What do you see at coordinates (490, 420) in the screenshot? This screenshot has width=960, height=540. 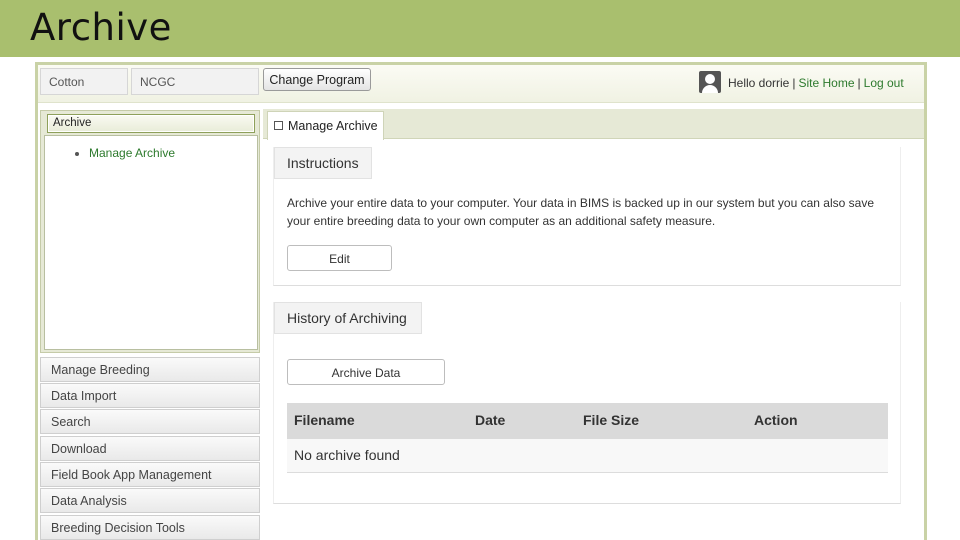 I see `column-date: Date` at bounding box center [490, 420].